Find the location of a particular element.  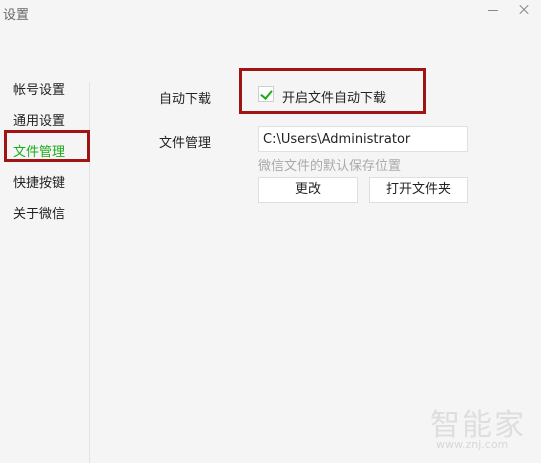

close-button is located at coordinates (524, 9).